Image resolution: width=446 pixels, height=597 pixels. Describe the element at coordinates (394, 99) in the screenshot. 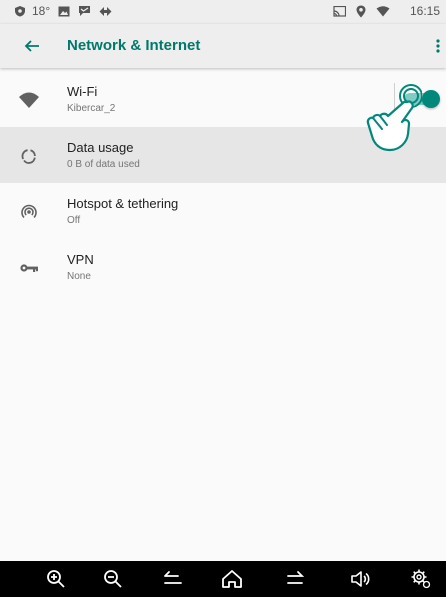

I see `divider` at that location.